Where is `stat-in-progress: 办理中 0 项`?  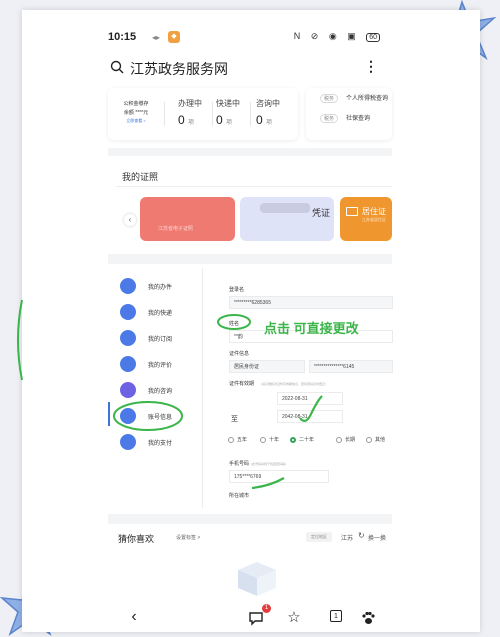 stat-in-progress: 办理中 0 项 is located at coordinates (194, 112).